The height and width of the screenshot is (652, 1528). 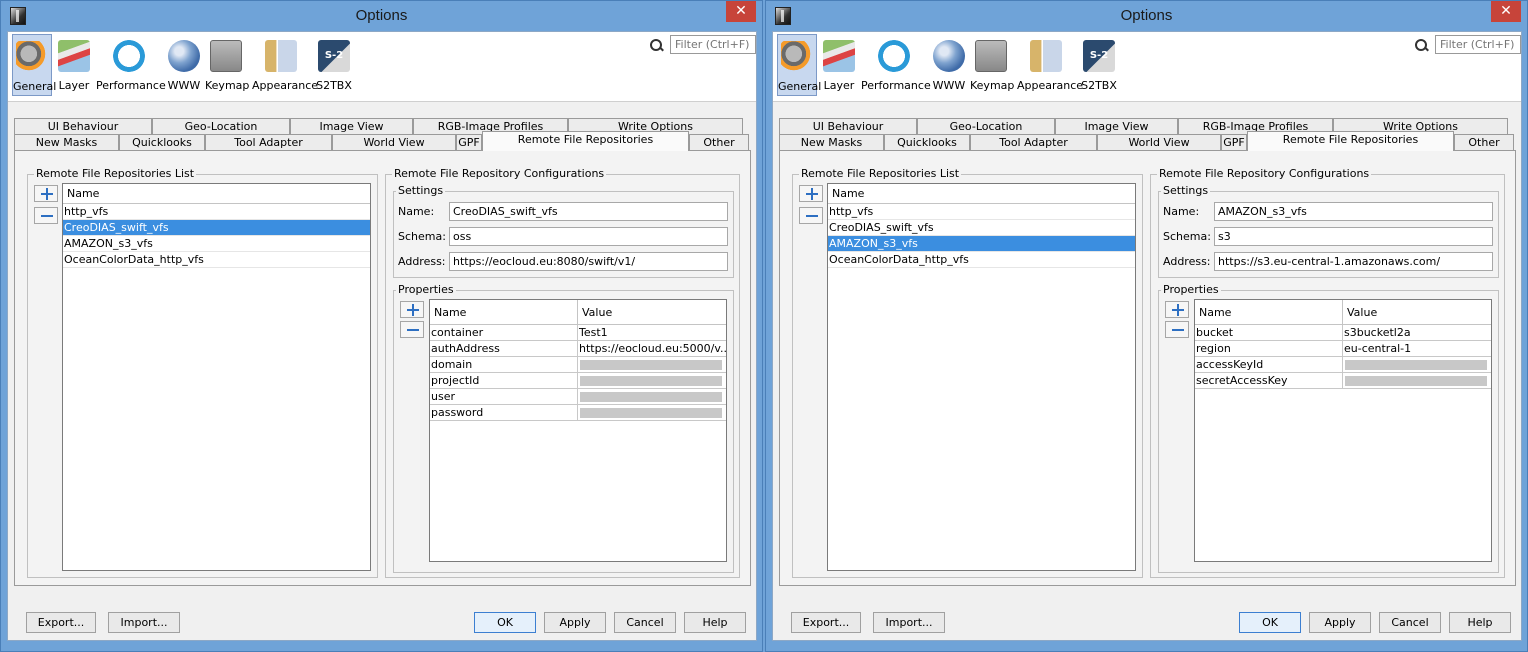 I want to click on address-field: https://eocloud.eu:8080/swift/v1/, so click(x=588, y=261).